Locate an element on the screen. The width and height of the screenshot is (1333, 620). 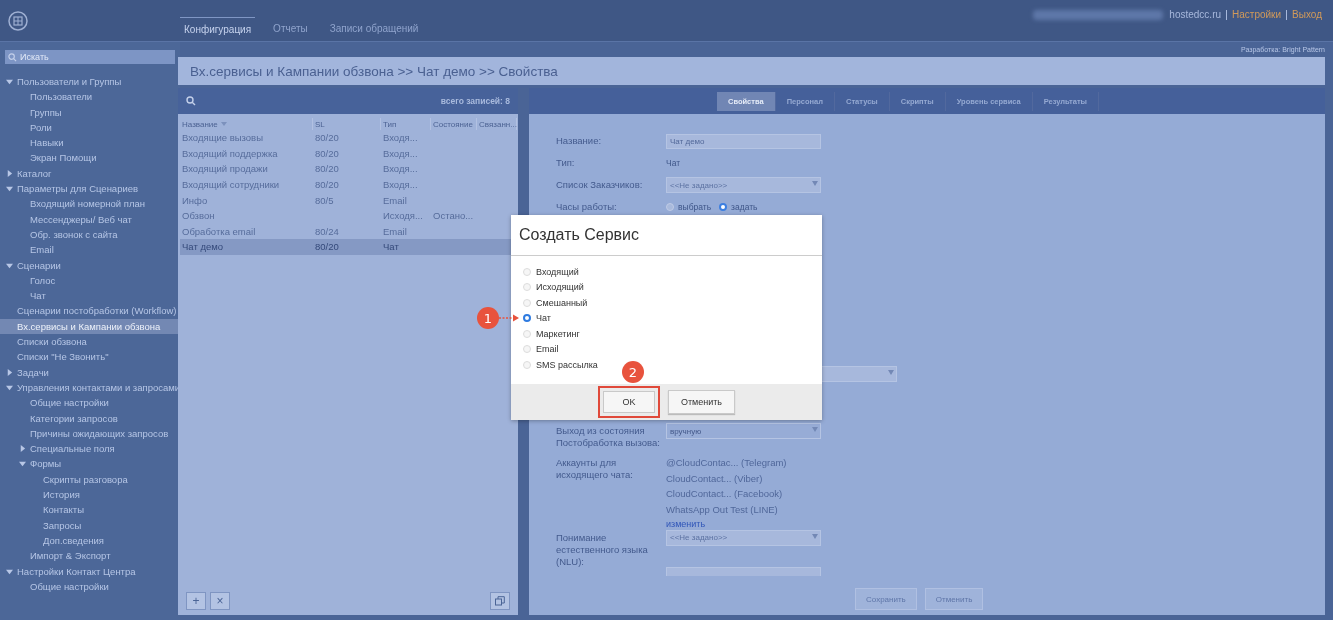
tree-item: Специальные поля is located at coordinates (90, 449).